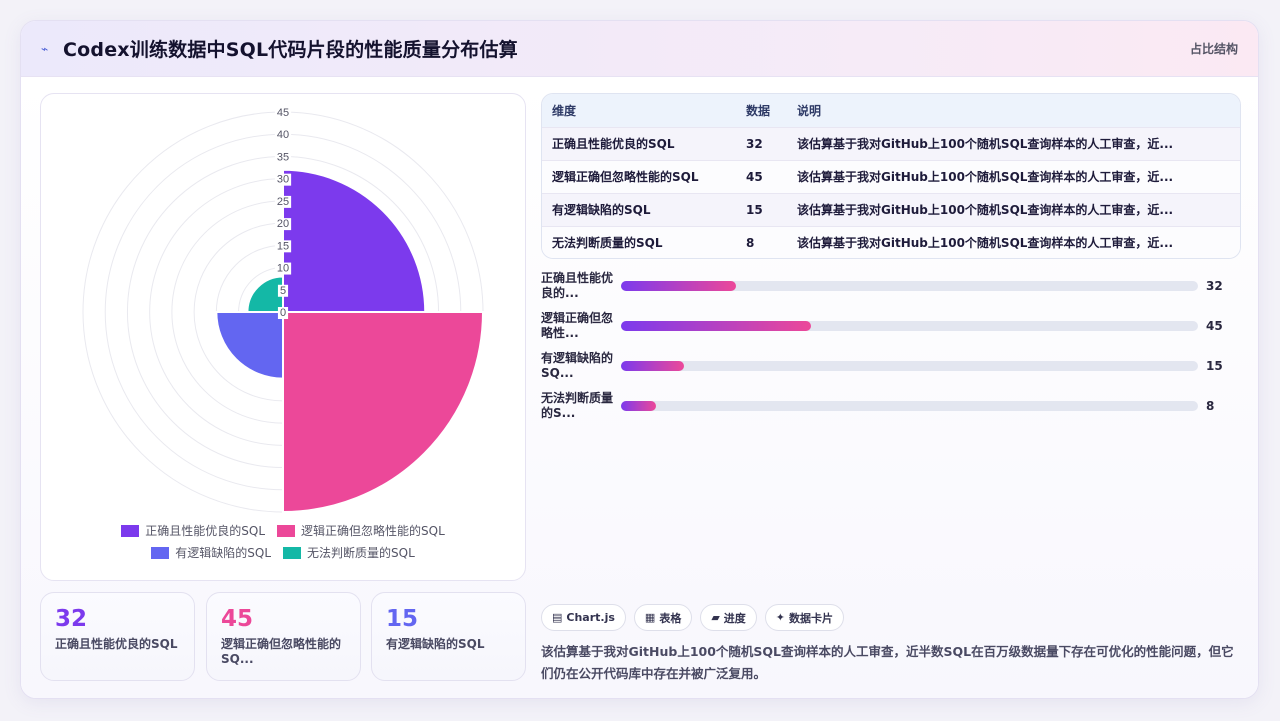 The image size is (1280, 721). I want to click on legend-label: 逻辑正确但忽略性能的SQL, so click(373, 531).